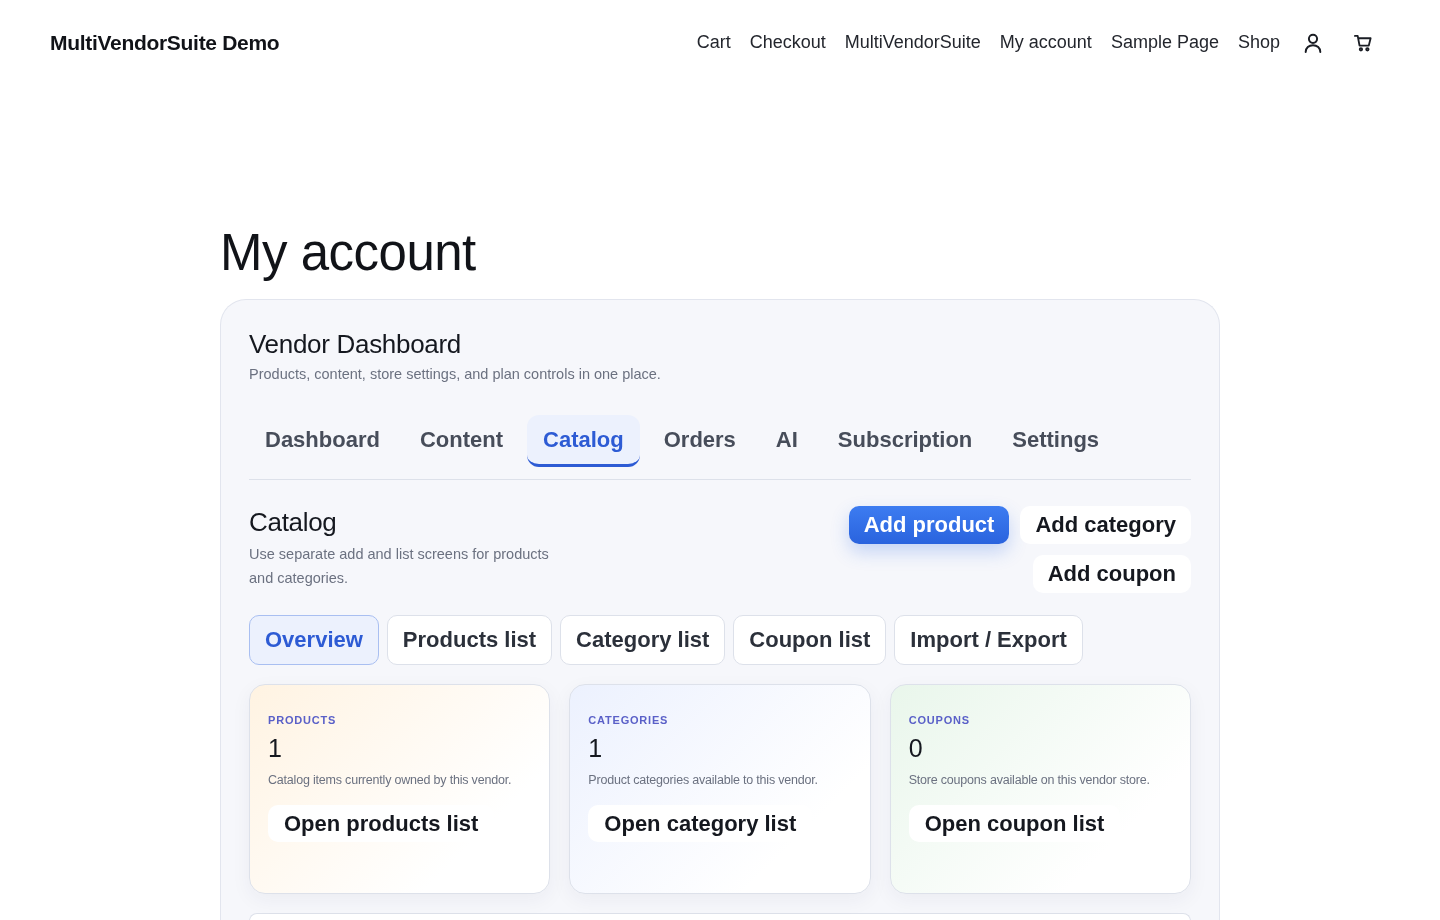  What do you see at coordinates (1363, 42) in the screenshot?
I see `cart-icon` at bounding box center [1363, 42].